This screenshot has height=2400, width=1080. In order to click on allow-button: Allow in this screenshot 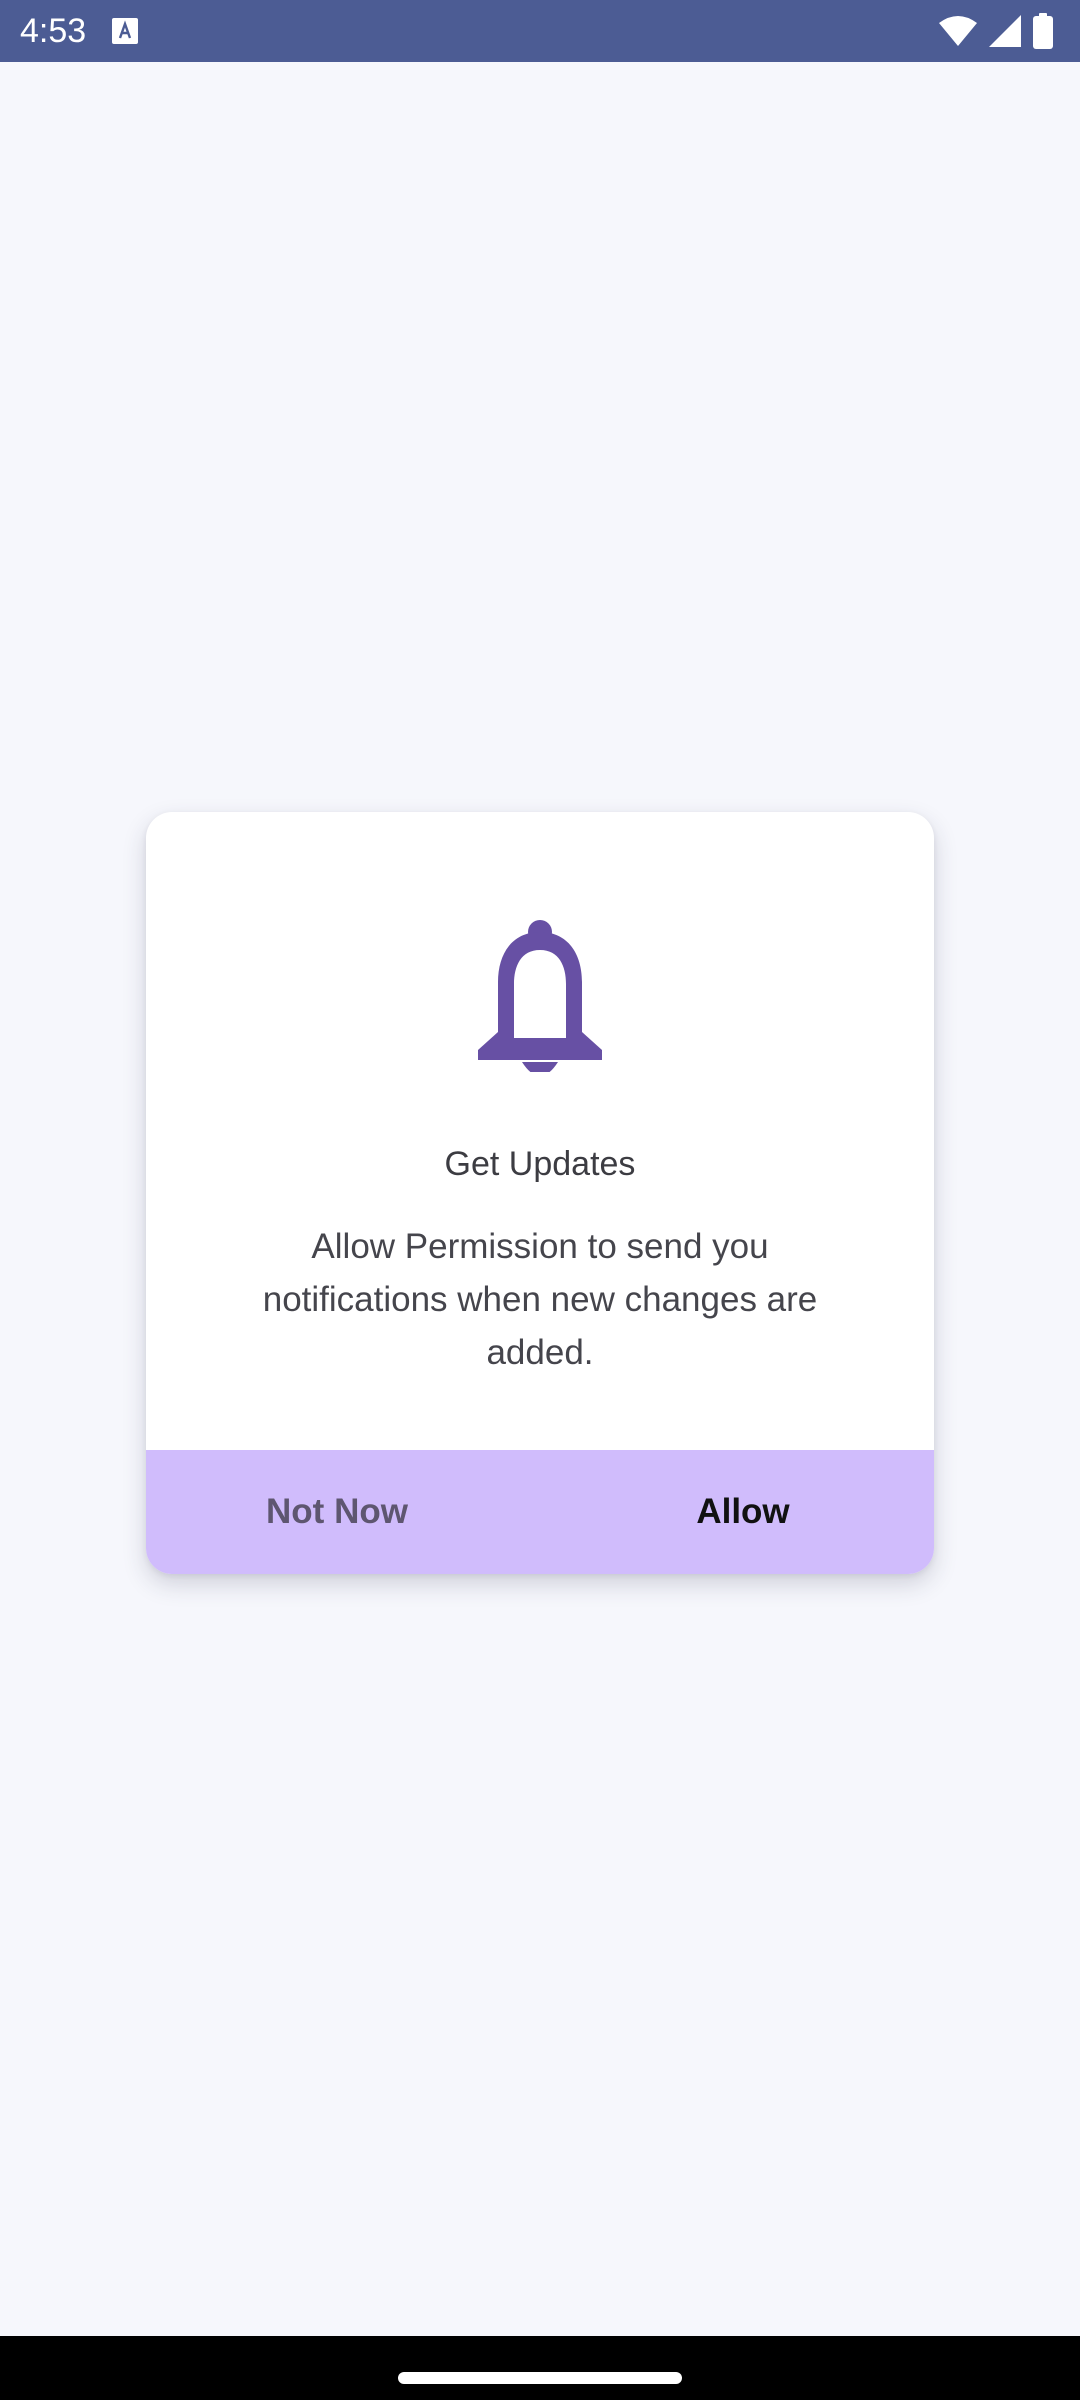, I will do `click(737, 1512)`.